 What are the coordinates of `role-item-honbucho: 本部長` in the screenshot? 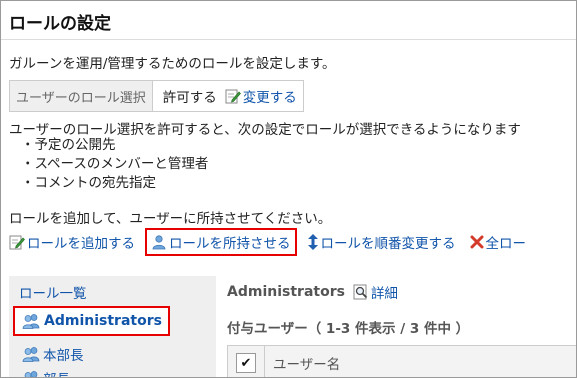 It's located at (52, 354).